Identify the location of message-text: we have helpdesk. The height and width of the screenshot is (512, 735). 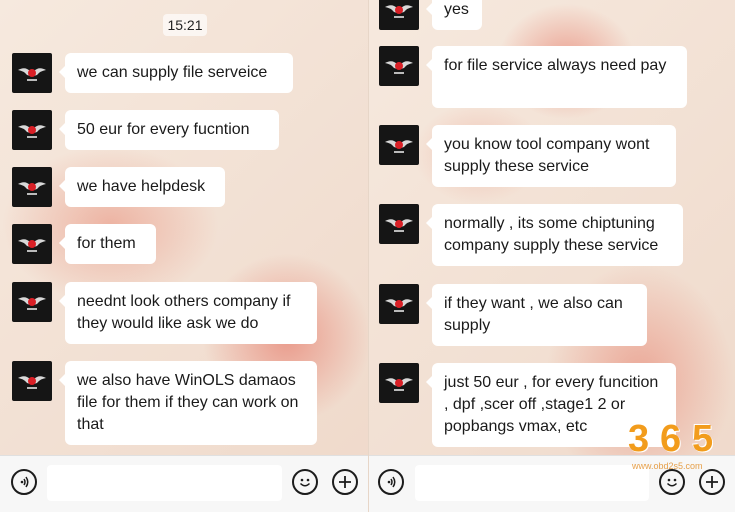
(141, 186).